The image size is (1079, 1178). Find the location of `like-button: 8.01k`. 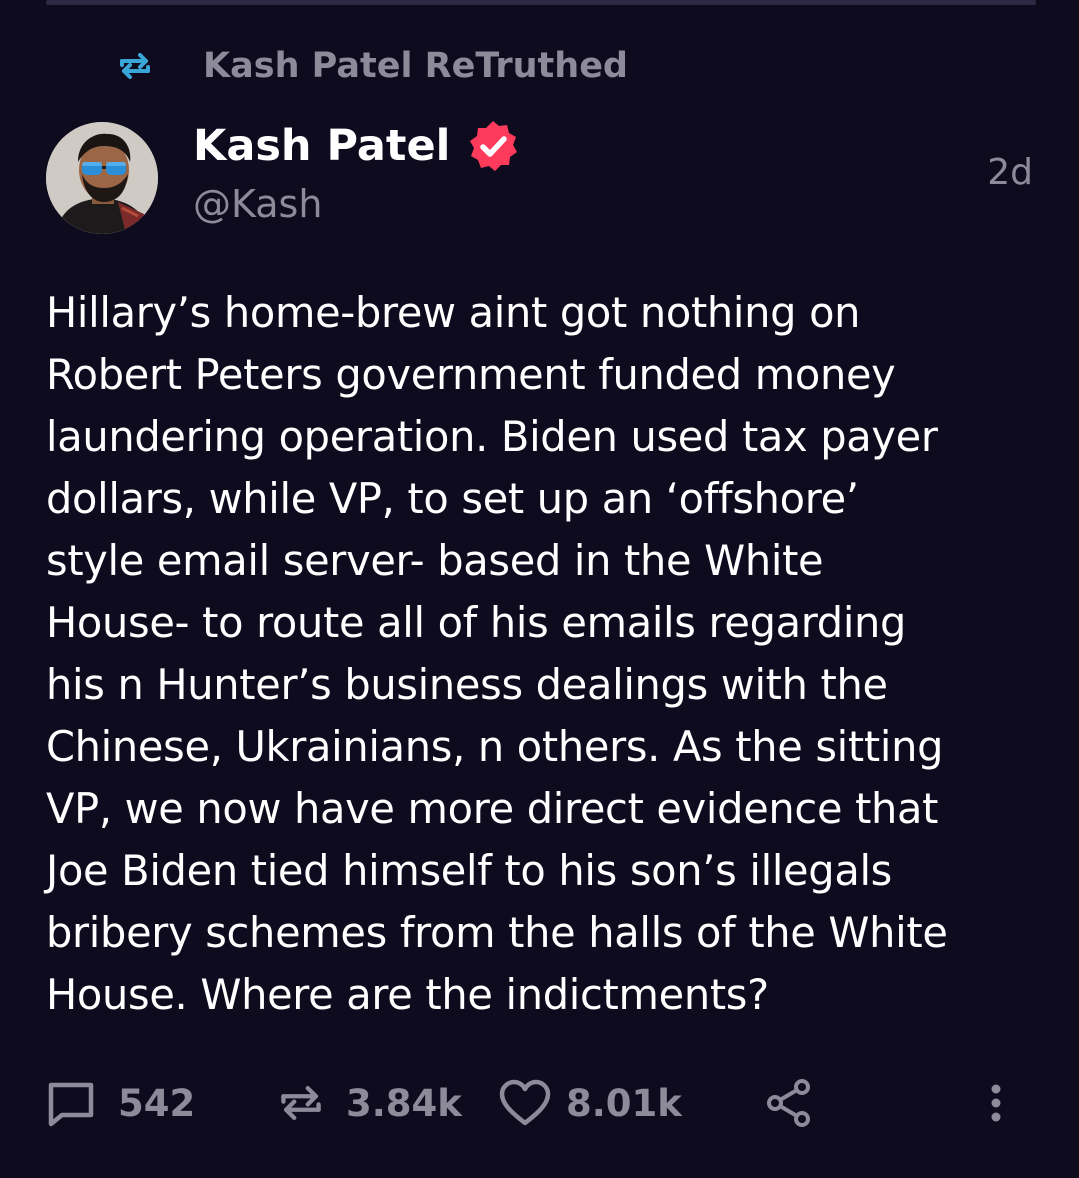

like-button: 8.01k is located at coordinates (590, 1103).